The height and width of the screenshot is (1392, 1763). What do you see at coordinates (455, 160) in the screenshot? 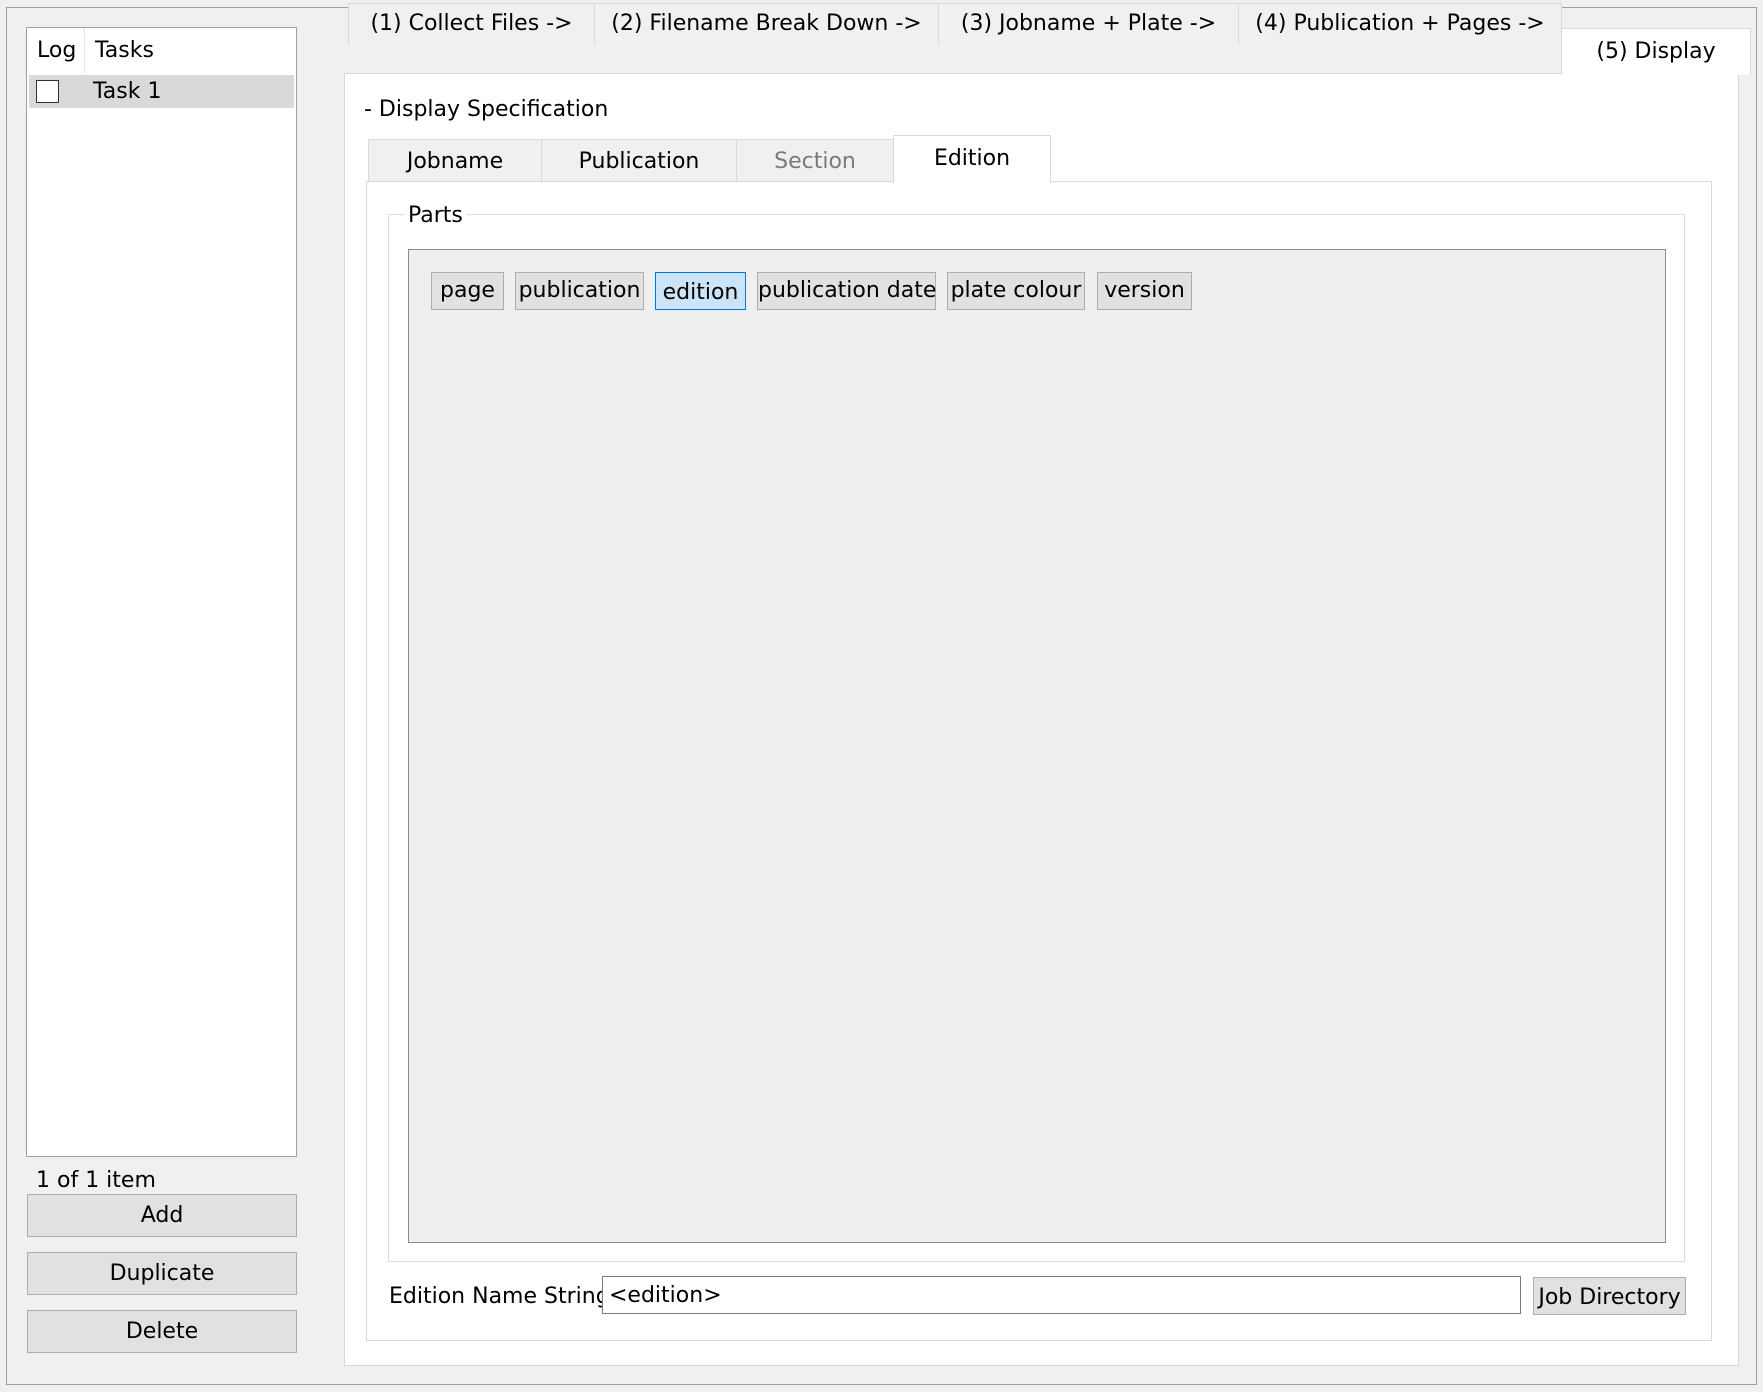
I see `tab-jobname: Jobname` at bounding box center [455, 160].